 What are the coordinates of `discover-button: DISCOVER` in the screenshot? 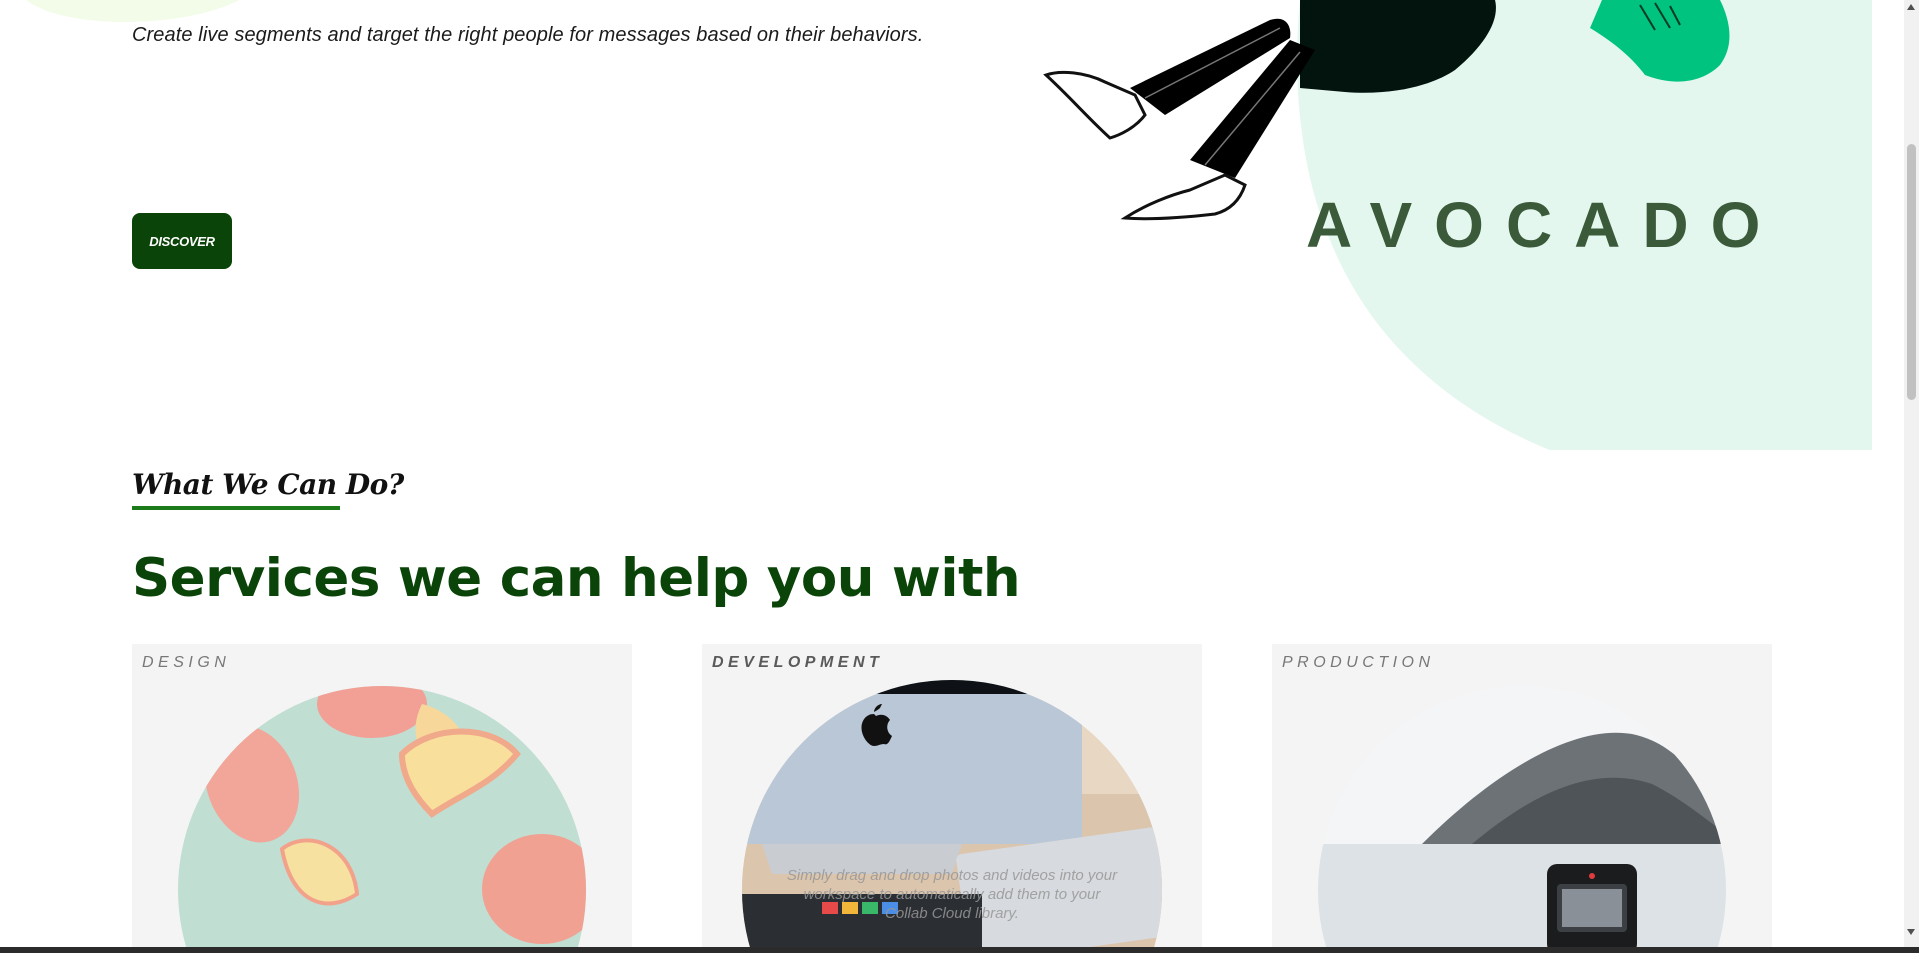 It's located at (182, 241).